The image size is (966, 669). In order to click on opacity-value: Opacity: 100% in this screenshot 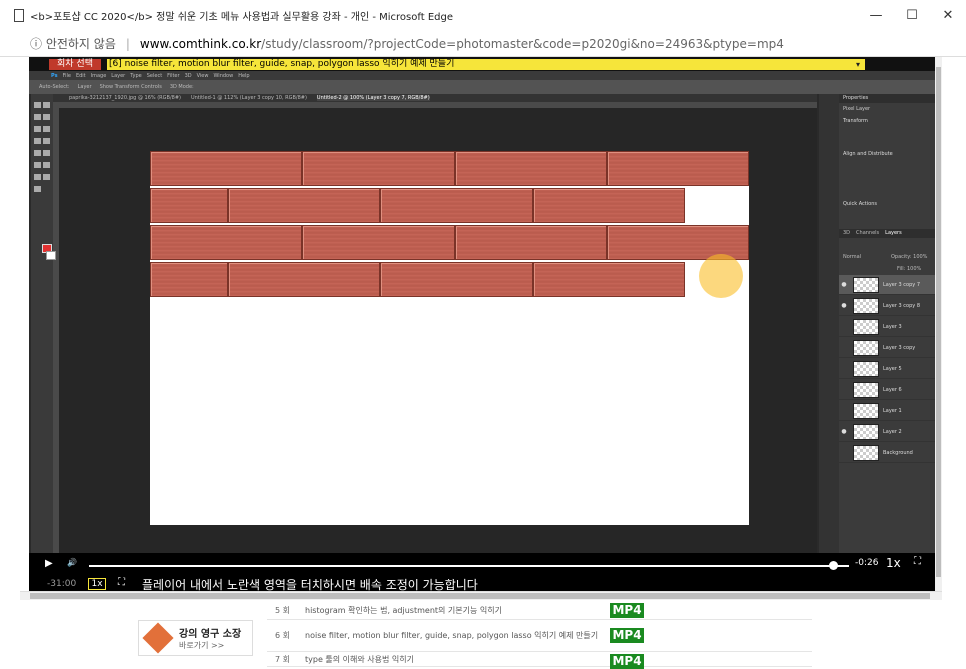, I will do `click(909, 257)`.